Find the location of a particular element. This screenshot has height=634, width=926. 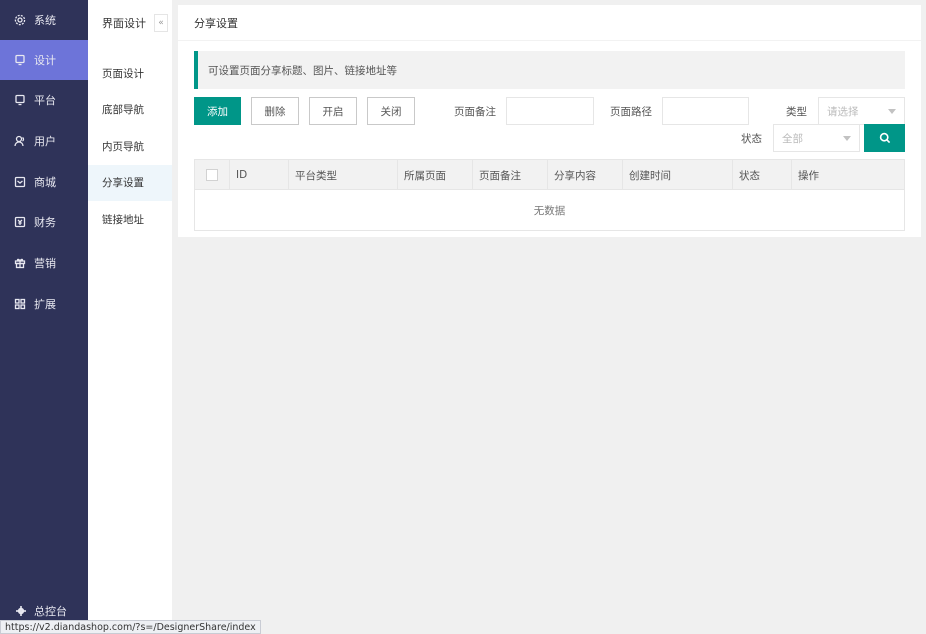

sidebar-item-label: 商城 is located at coordinates (45, 182).